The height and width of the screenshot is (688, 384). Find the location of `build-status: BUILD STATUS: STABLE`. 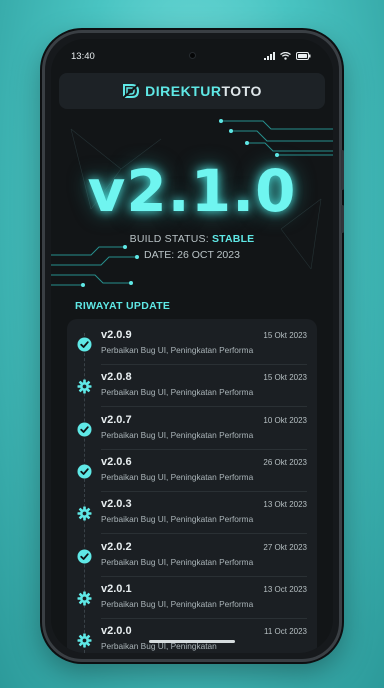

build-status: BUILD STATUS: STABLE is located at coordinates (192, 239).